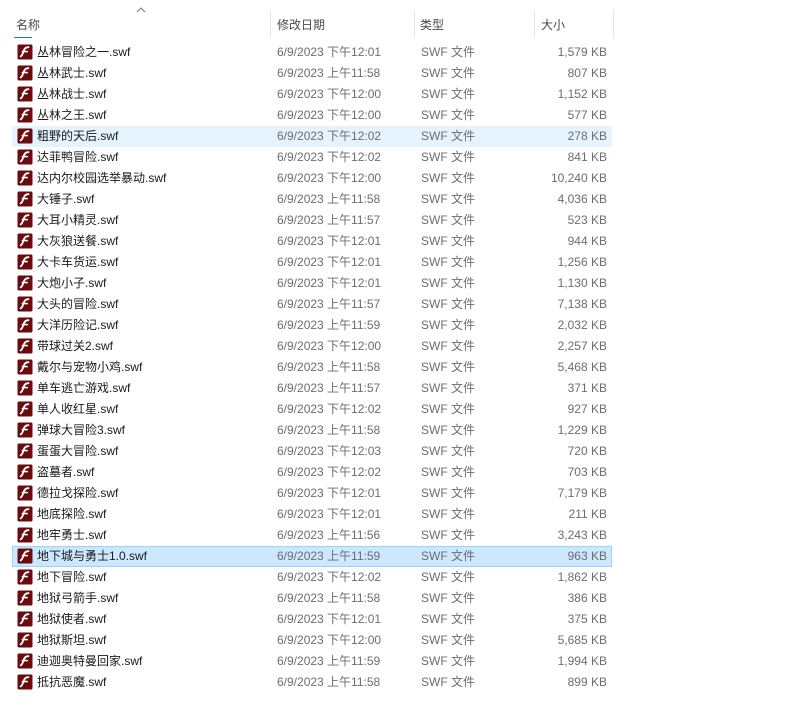 This screenshot has height=711, width=788. What do you see at coordinates (394, 157) in the screenshot?
I see `file-row: 达菲鸭冒险.swf 6/9/2023 下午12:02 SWF 文件 841 KB` at bounding box center [394, 157].